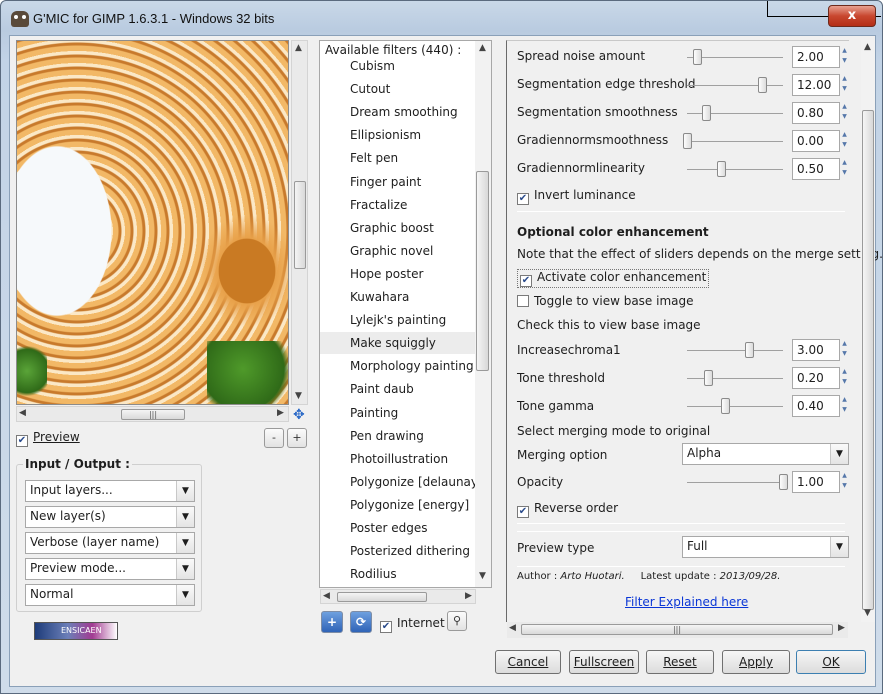 The height and width of the screenshot is (694, 883). What do you see at coordinates (816, 57) in the screenshot?
I see `spread-noise-input: 2.00` at bounding box center [816, 57].